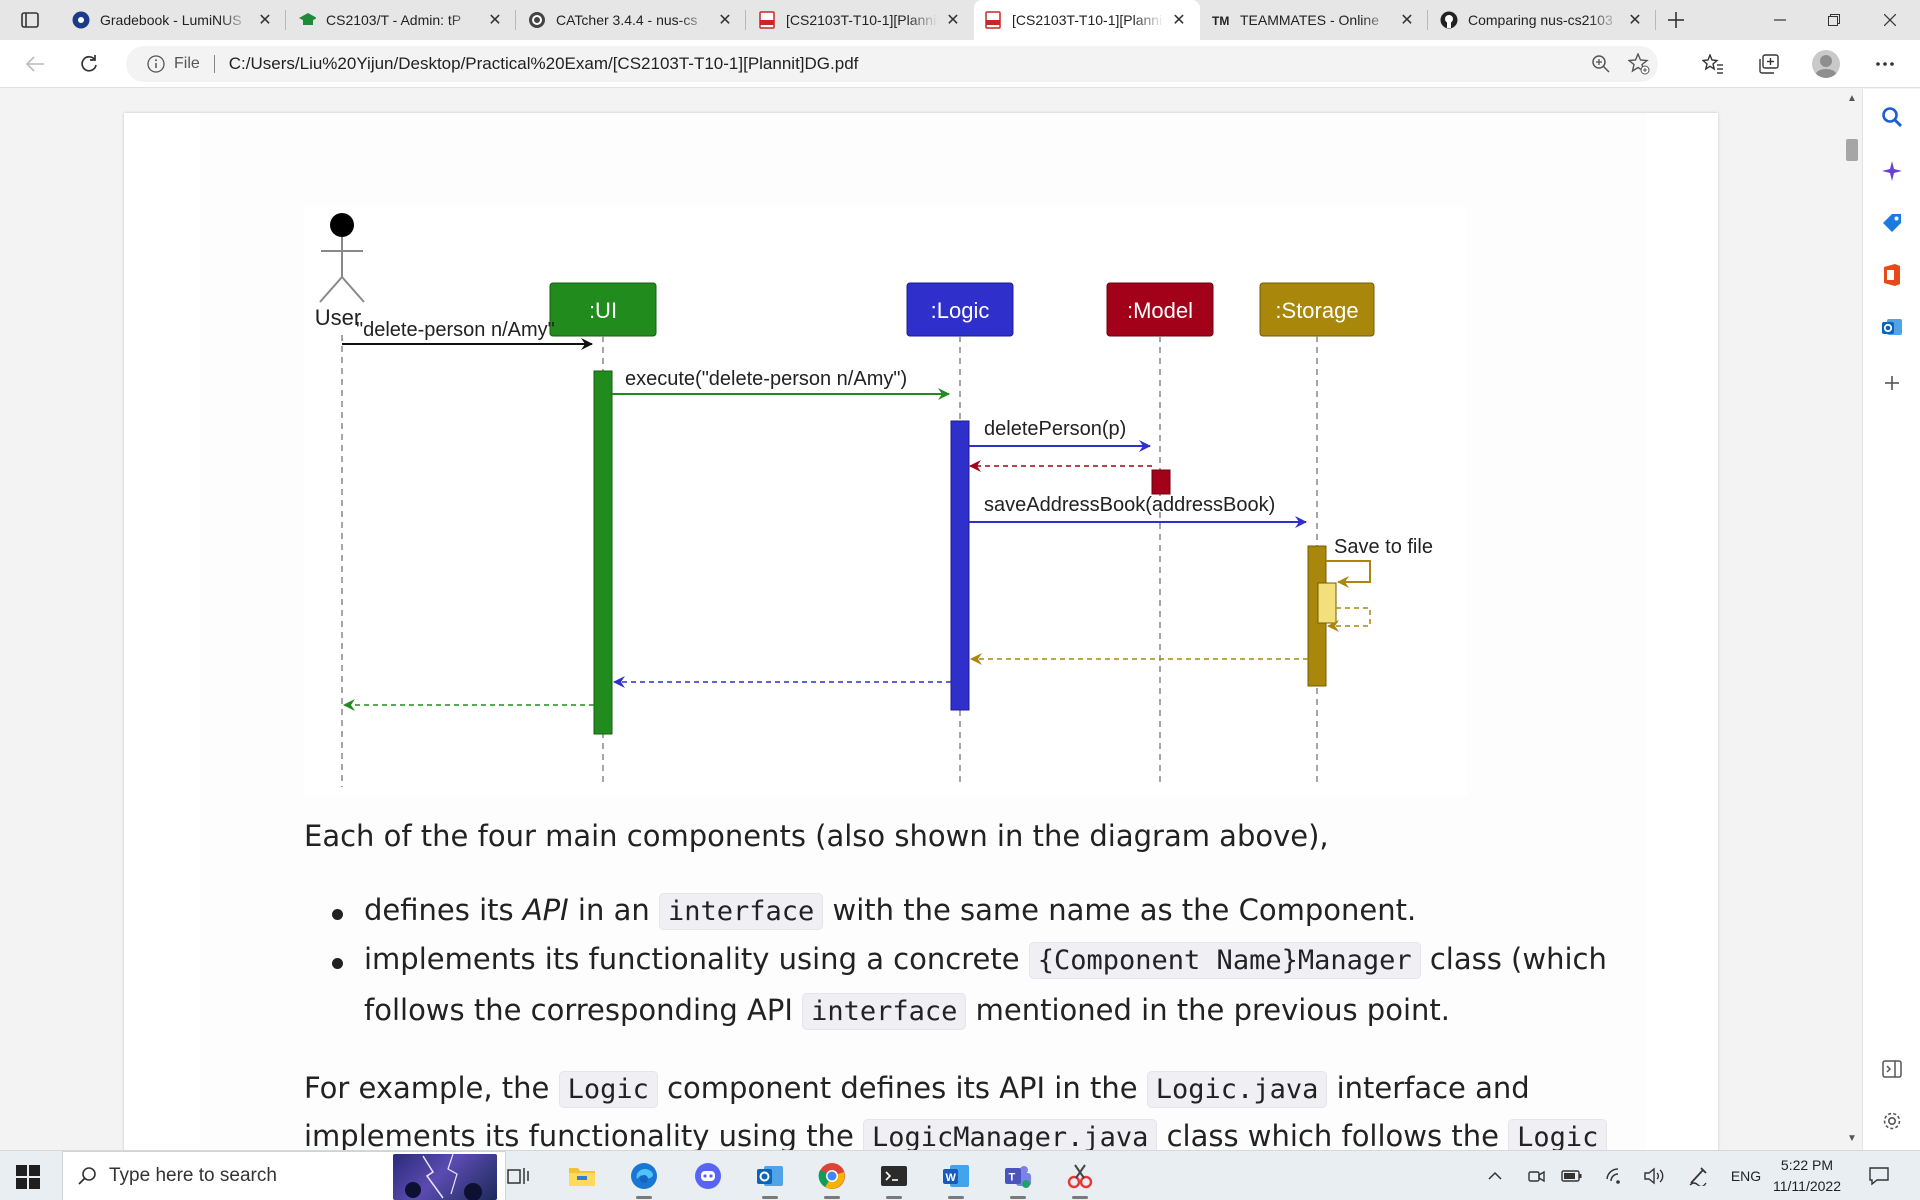  Describe the element at coordinates (956, 1179) in the screenshot. I see `word-icon: W` at that location.